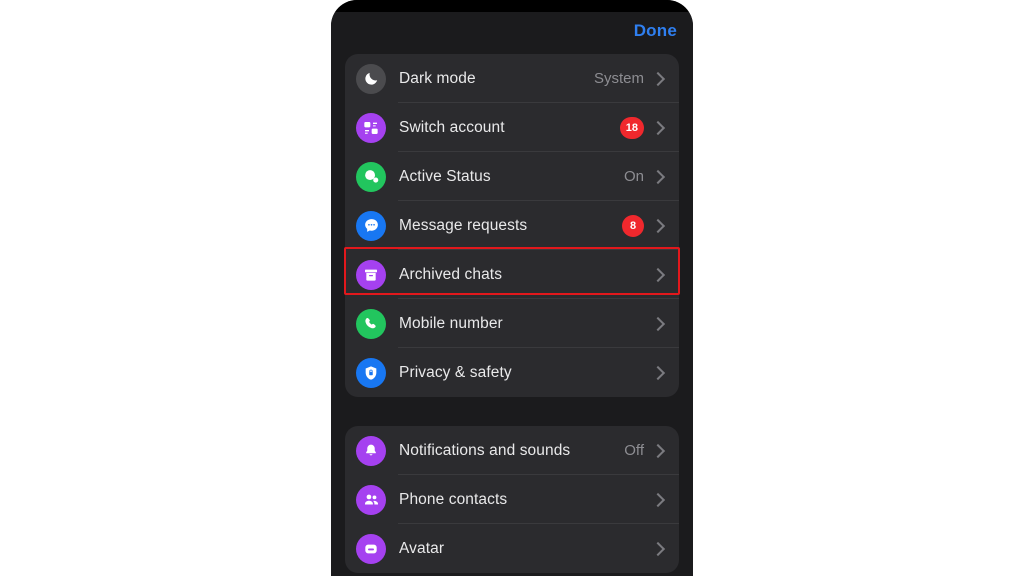  I want to click on avatar-sticker-icon, so click(371, 548).